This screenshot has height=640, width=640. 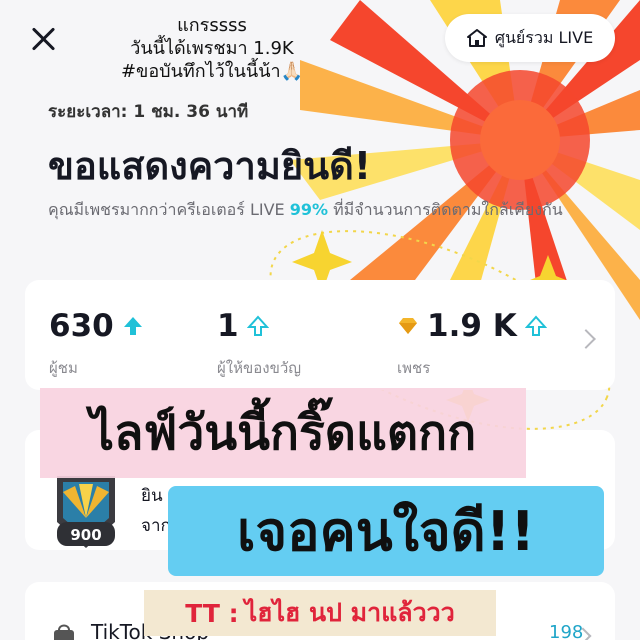 What do you see at coordinates (283, 433) in the screenshot?
I see `overlay-text-pink: ไลฟ์วันนี้กริ๊ดแตกก` at bounding box center [283, 433].